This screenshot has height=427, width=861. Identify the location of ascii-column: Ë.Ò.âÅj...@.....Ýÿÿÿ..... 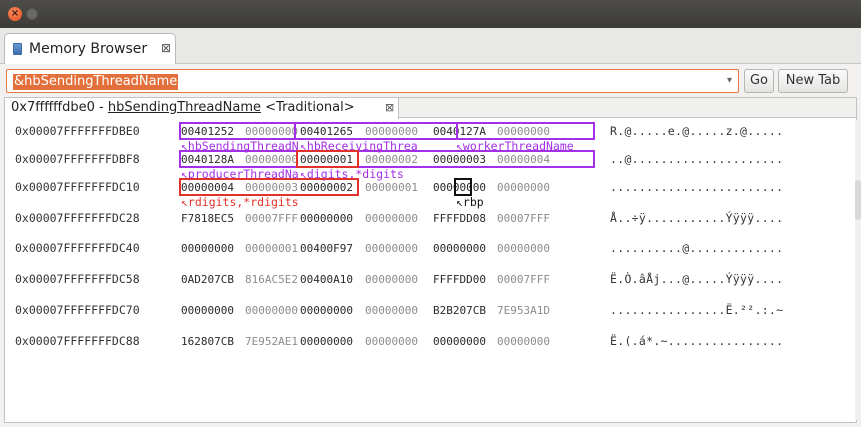
(696, 279).